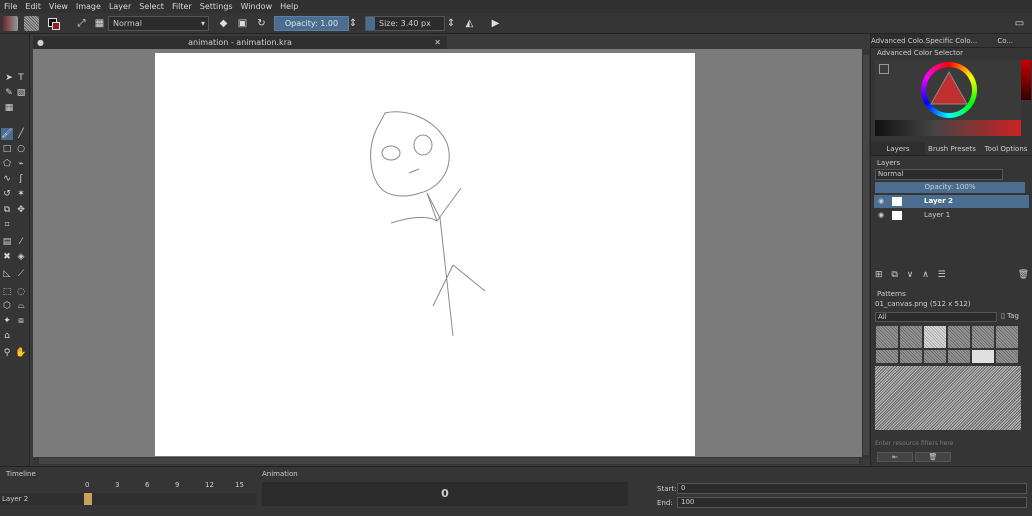 This screenshot has height=516, width=1032. Describe the element at coordinates (120, 6) in the screenshot. I see `menu-layer: Layer` at that location.